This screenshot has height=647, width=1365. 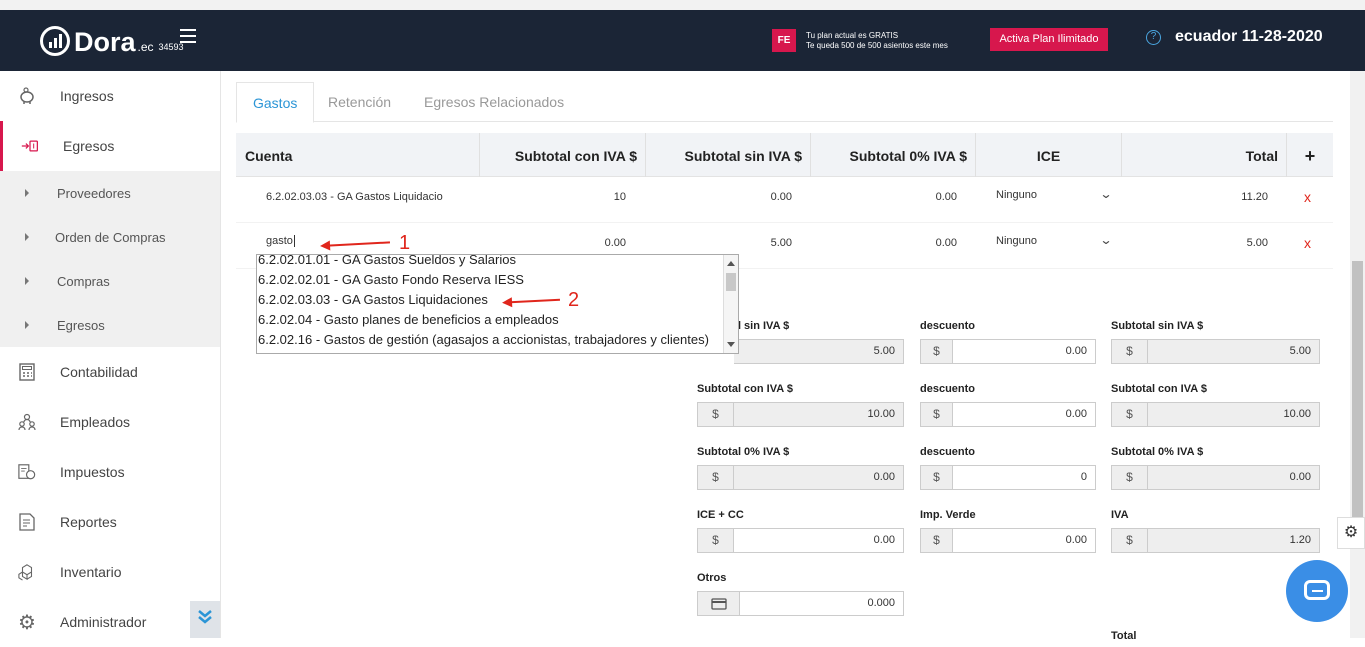 What do you see at coordinates (682, 5) in the screenshot?
I see `browser-top-strip` at bounding box center [682, 5].